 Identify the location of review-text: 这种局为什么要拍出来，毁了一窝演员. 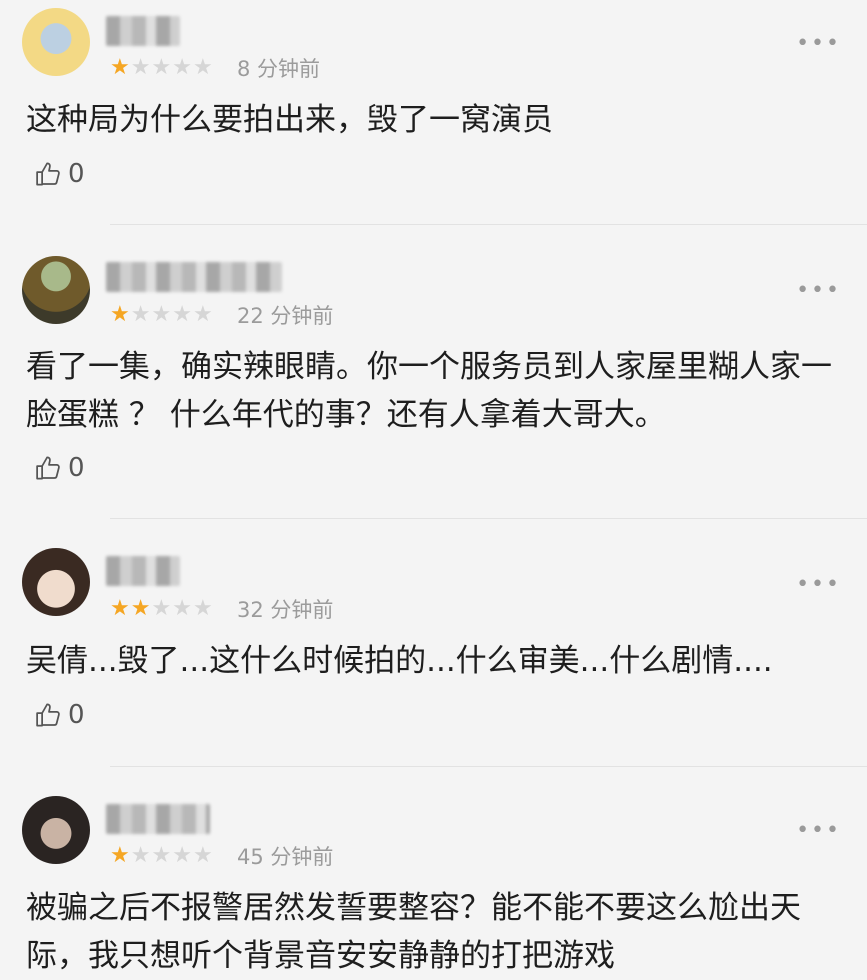
(289, 120).